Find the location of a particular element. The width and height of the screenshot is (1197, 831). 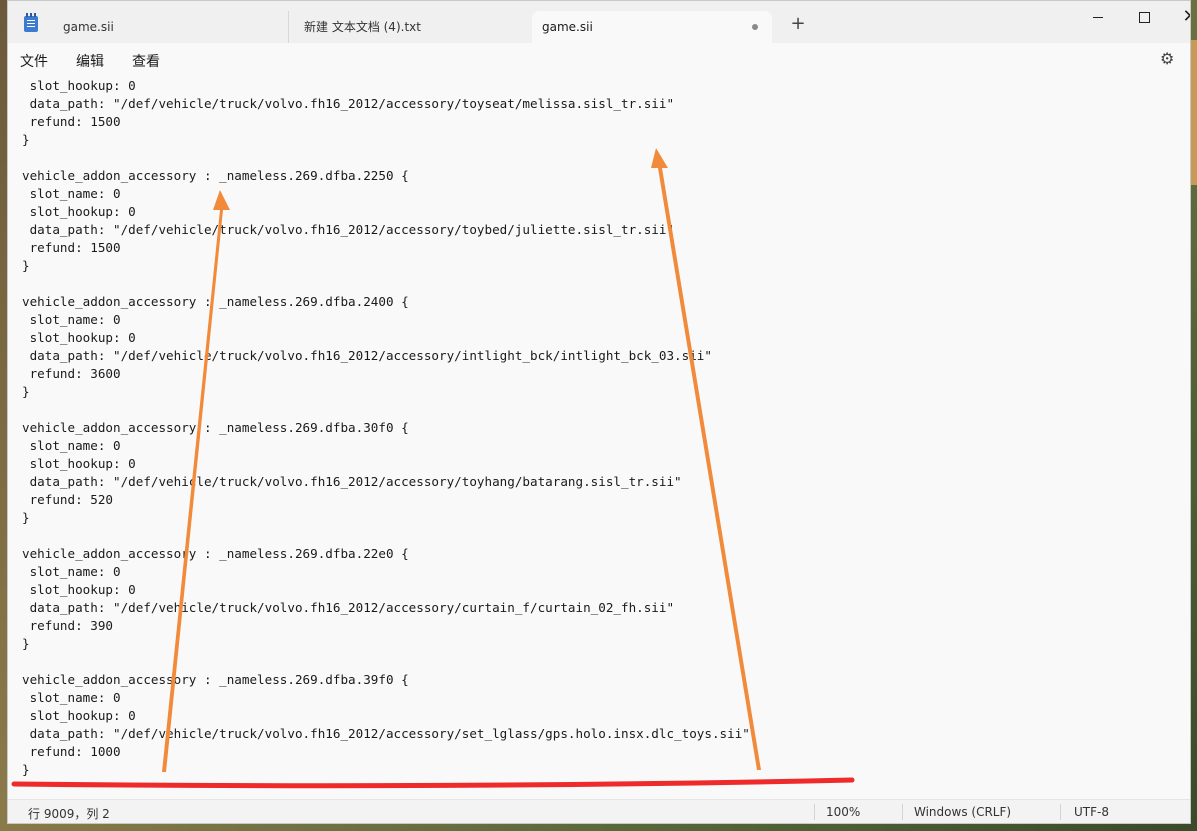

code-line: refund: 3600 is located at coordinates (71, 373).